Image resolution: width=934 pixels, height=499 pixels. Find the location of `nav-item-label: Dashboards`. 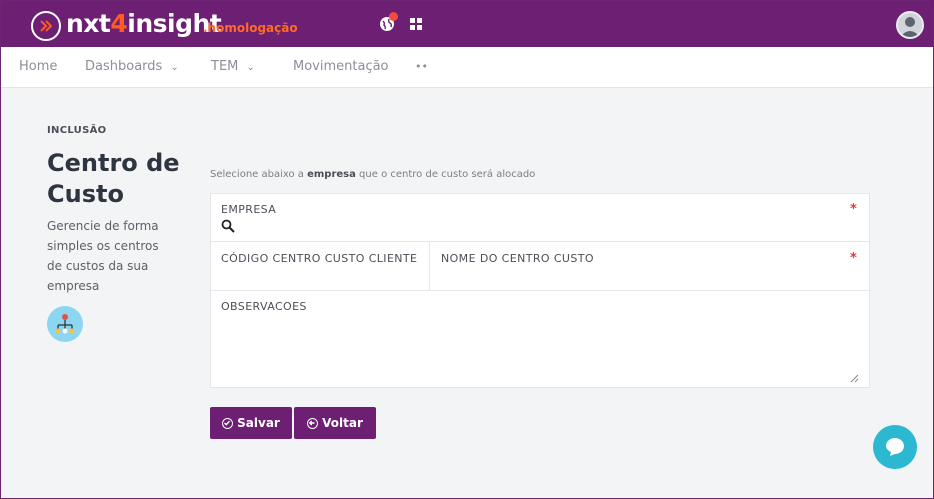

nav-item-label: Dashboards is located at coordinates (124, 66).